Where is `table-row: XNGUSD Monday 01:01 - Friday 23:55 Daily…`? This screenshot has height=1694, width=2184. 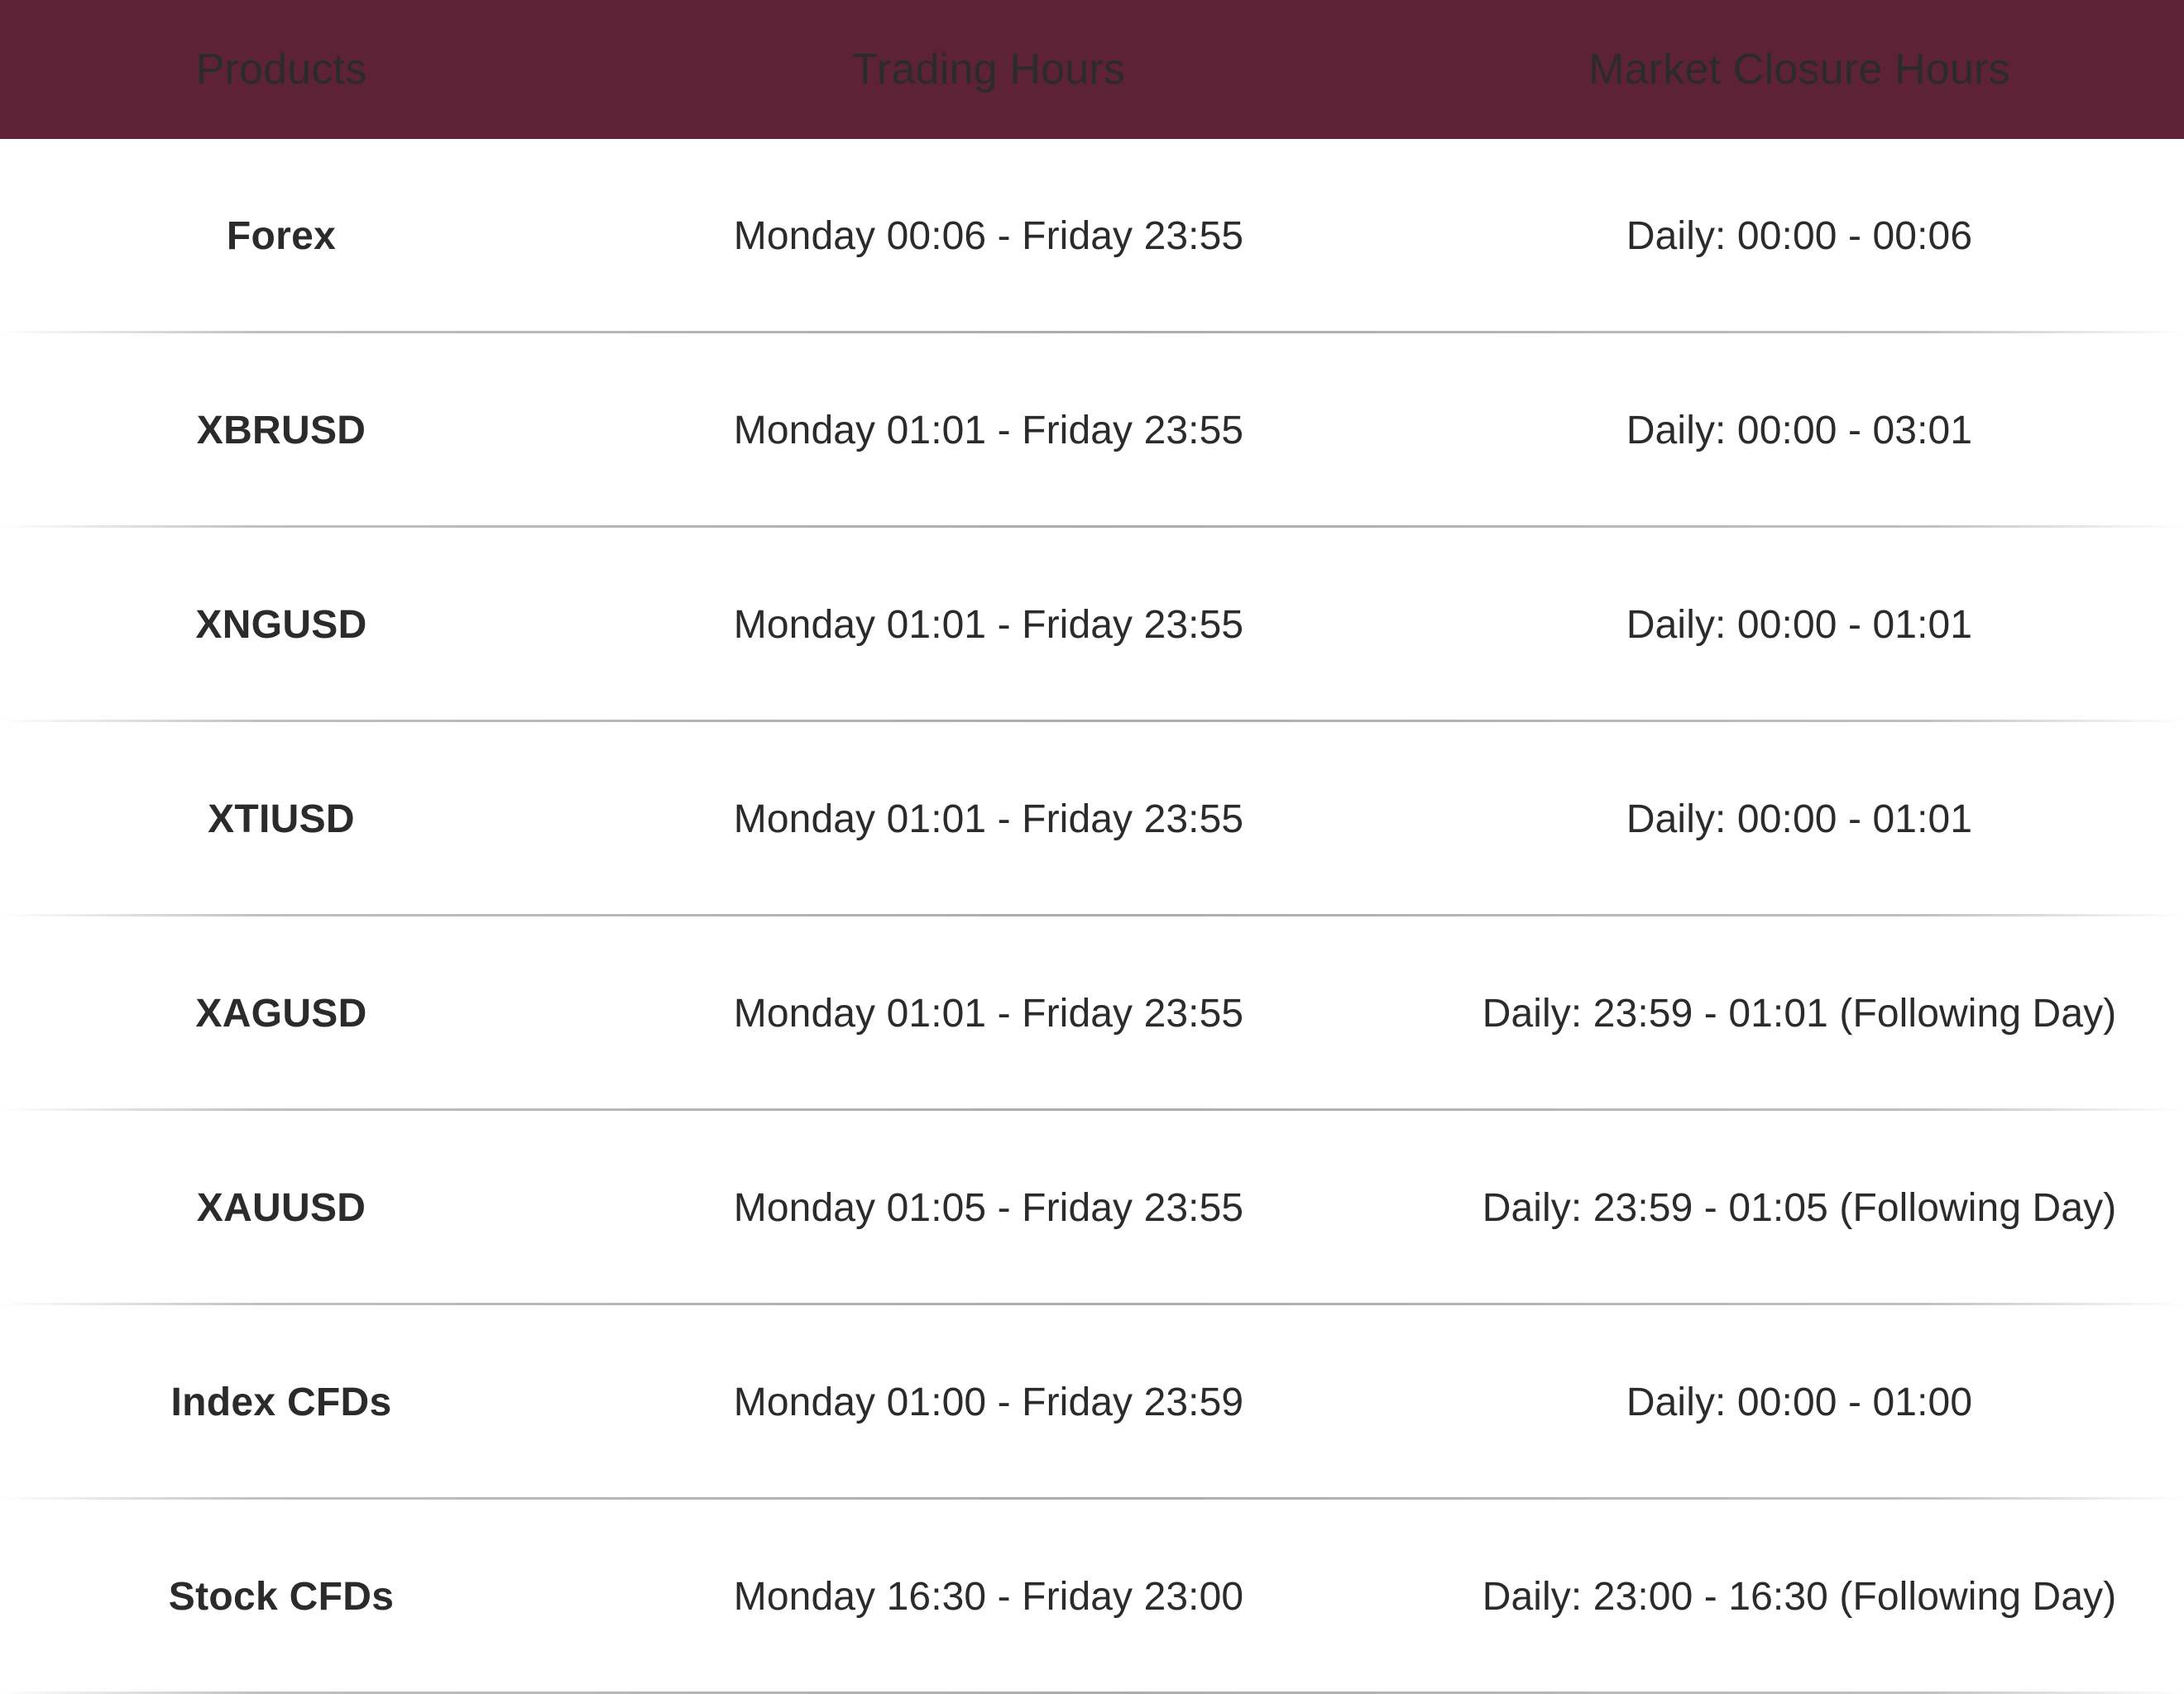 table-row: XNGUSD Monday 01:01 - Friday 23:55 Daily… is located at coordinates (1092, 625).